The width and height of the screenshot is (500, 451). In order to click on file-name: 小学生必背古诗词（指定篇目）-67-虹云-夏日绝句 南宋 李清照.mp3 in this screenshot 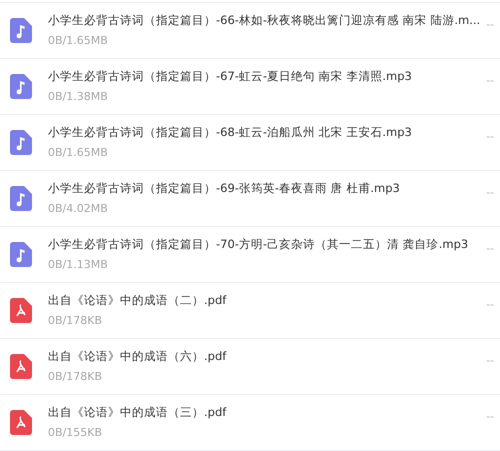, I will do `click(230, 76)`.